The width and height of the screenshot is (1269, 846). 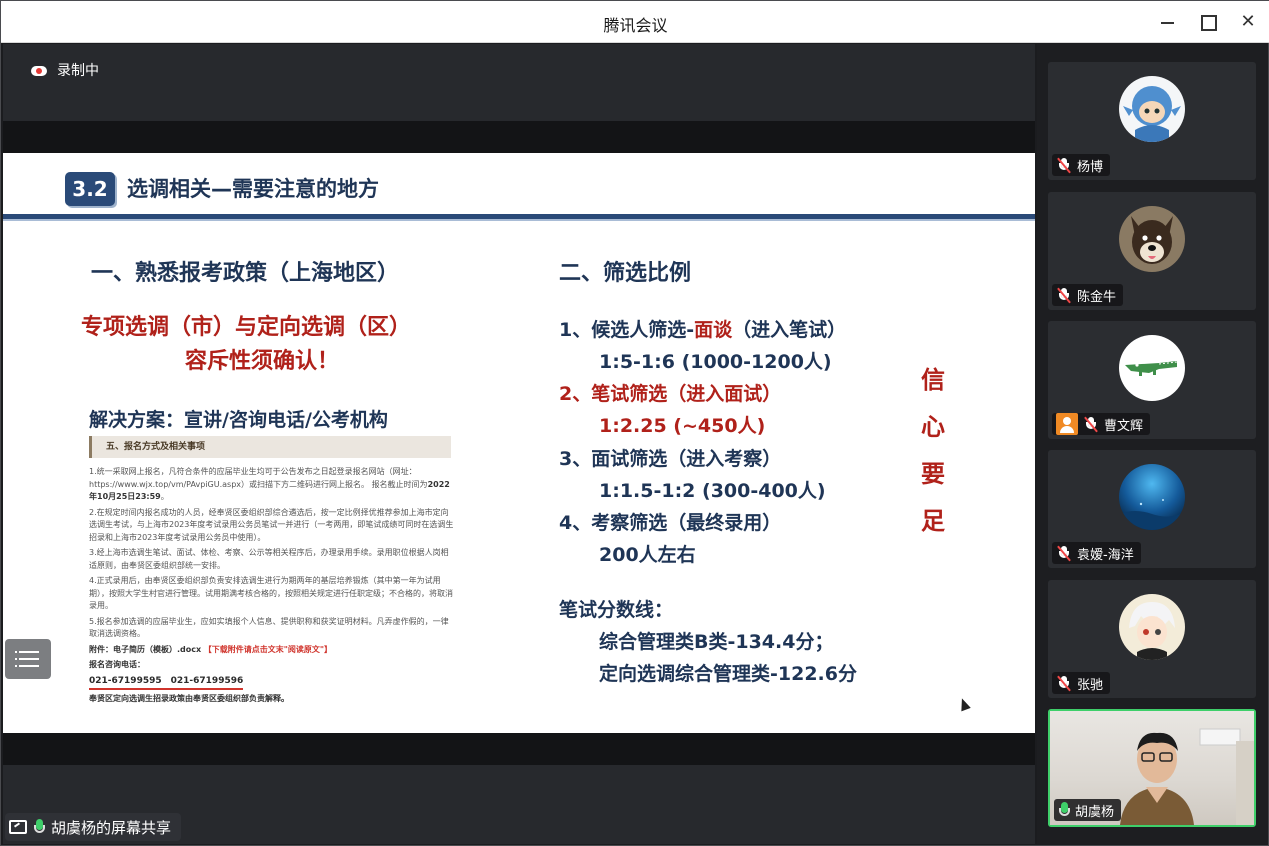 What do you see at coordinates (268, 649) in the screenshot?
I see `attachment-note: 【下载附件请点击文末"阅读原文"】` at bounding box center [268, 649].